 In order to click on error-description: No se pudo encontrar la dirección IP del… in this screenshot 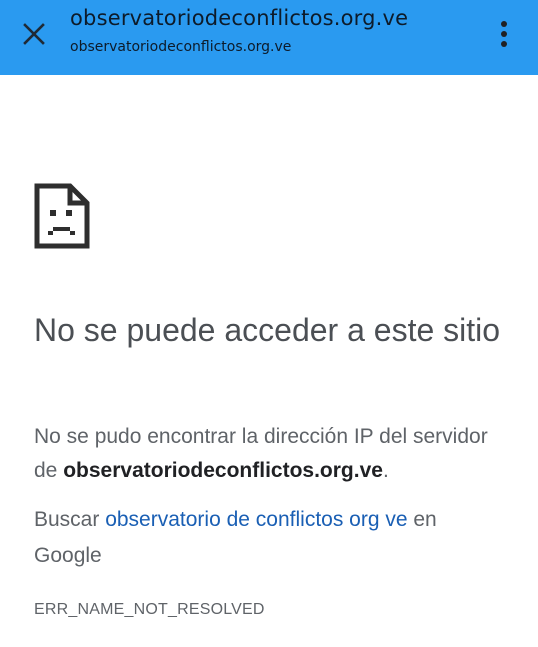, I will do `click(274, 454)`.